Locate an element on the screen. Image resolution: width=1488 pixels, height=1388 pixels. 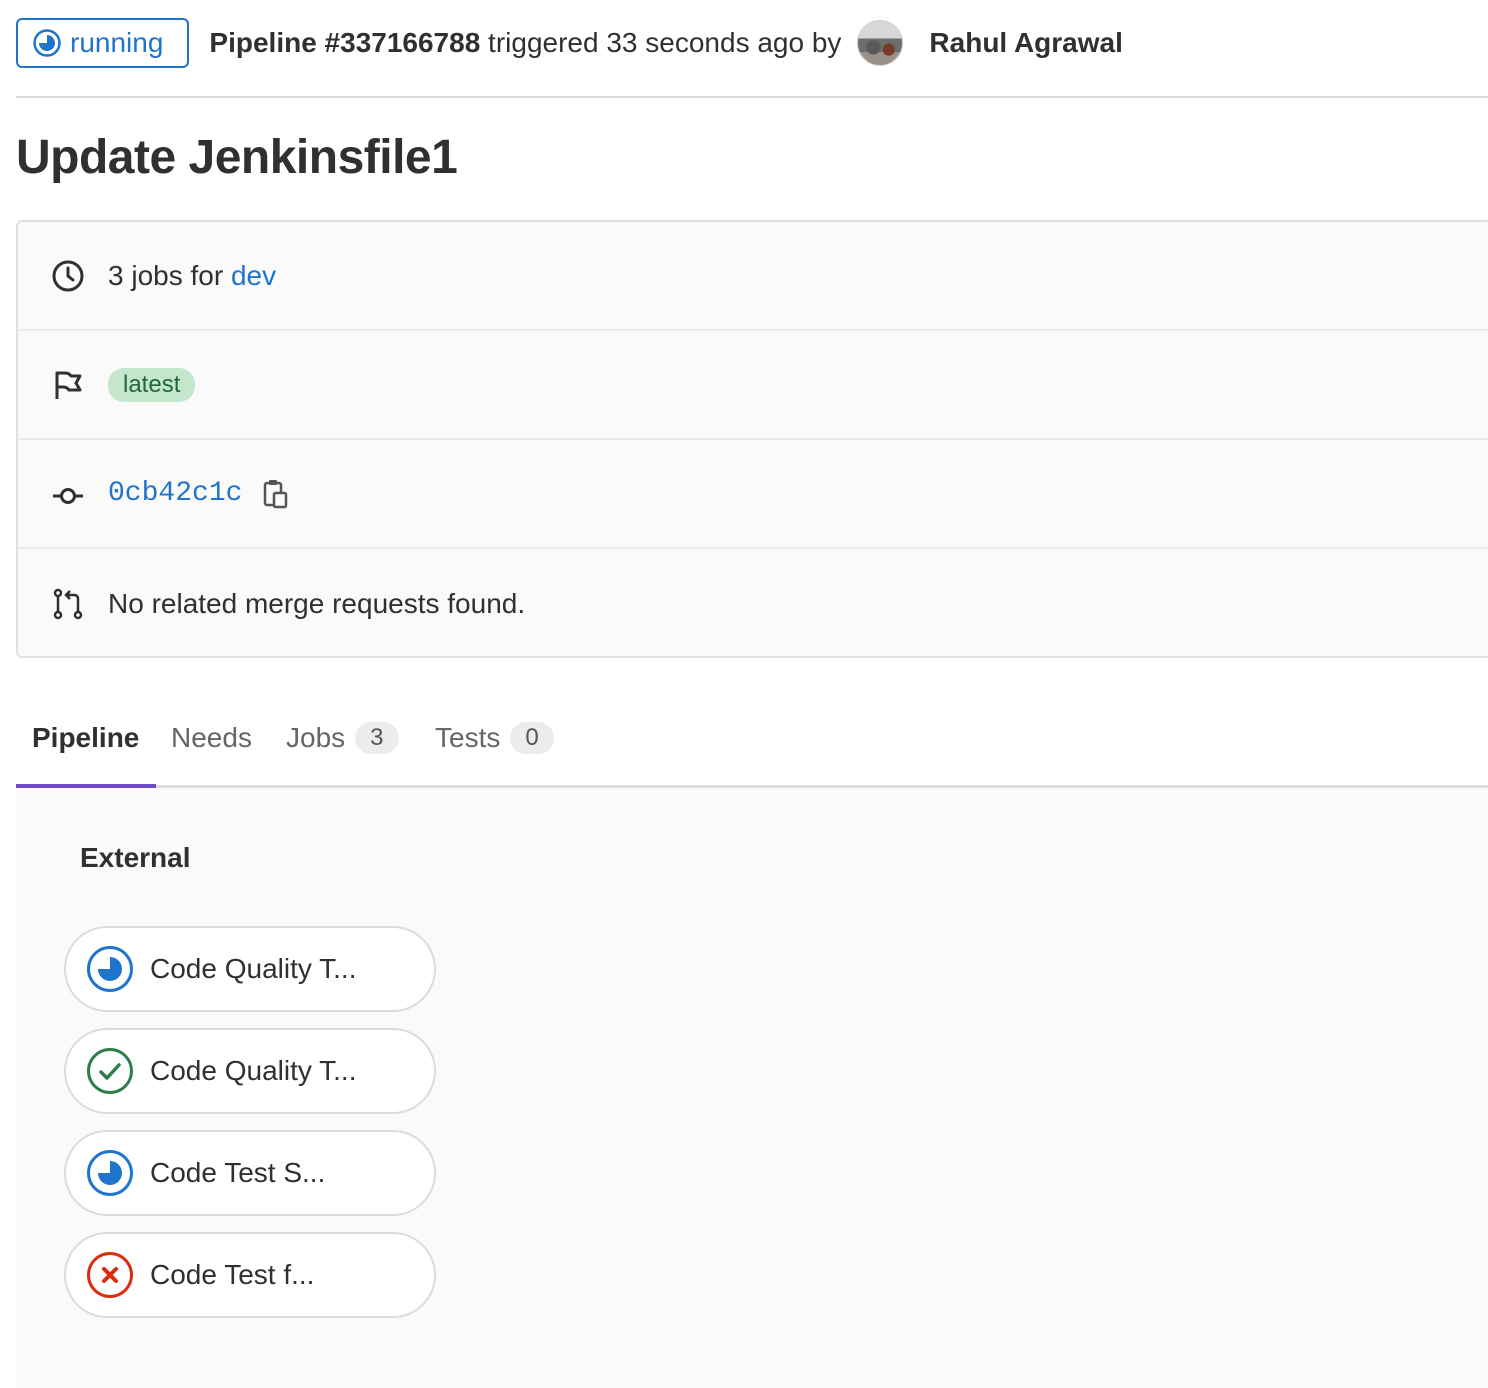
avatar is located at coordinates (880, 43).